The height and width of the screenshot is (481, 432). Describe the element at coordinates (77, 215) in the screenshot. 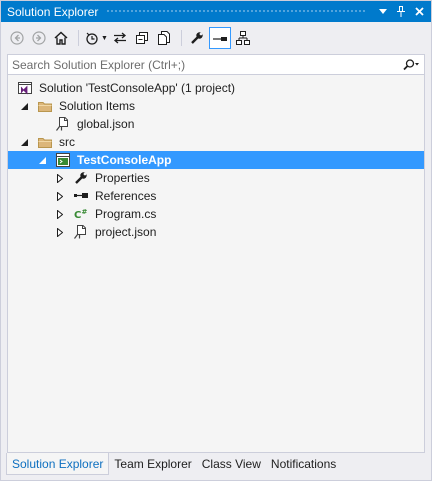

I see `svg-text: C` at that location.